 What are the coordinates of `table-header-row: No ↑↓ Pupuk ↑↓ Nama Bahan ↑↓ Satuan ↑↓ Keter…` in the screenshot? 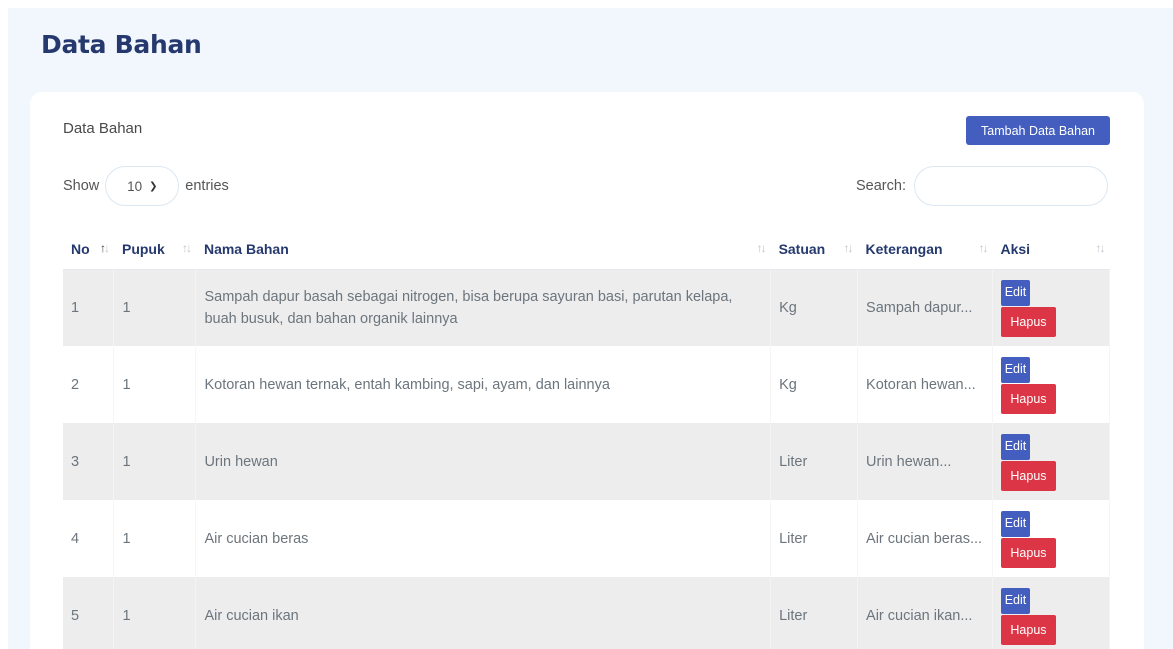 It's located at (586, 249).